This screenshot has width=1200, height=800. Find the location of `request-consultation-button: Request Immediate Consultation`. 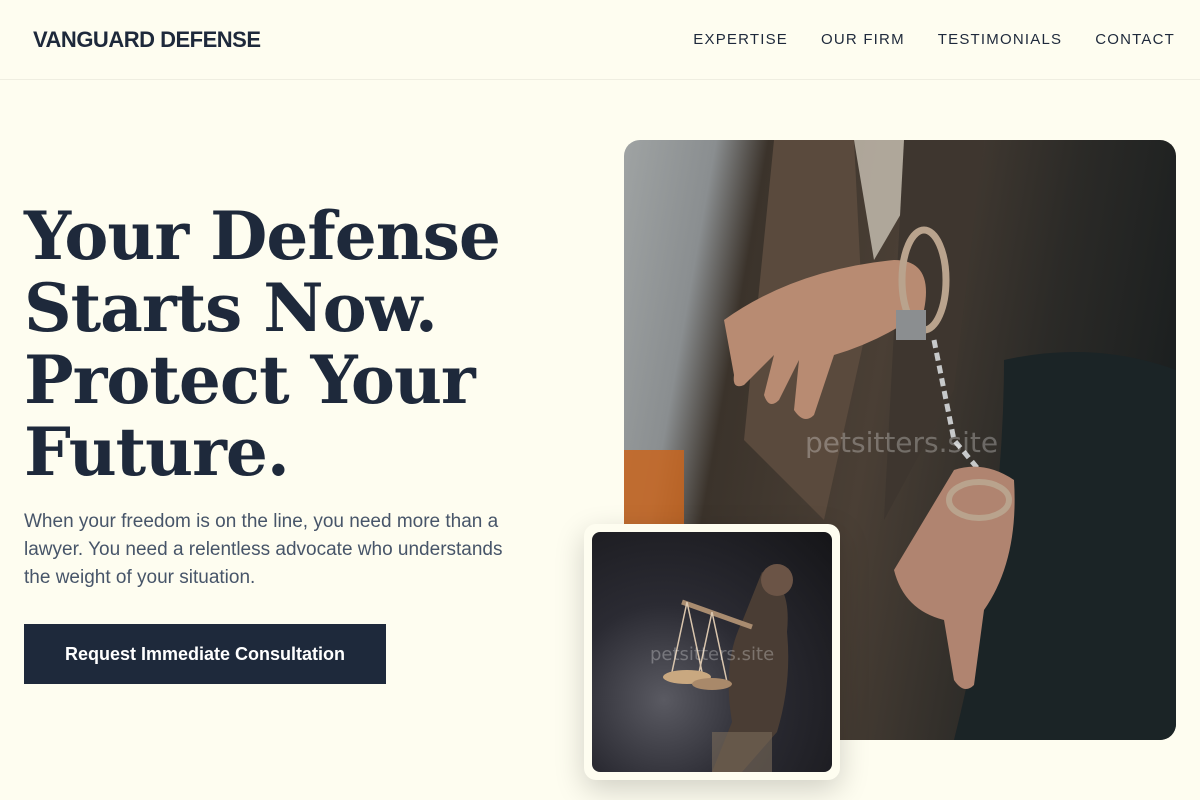

request-consultation-button: Request Immediate Consultation is located at coordinates (205, 654).